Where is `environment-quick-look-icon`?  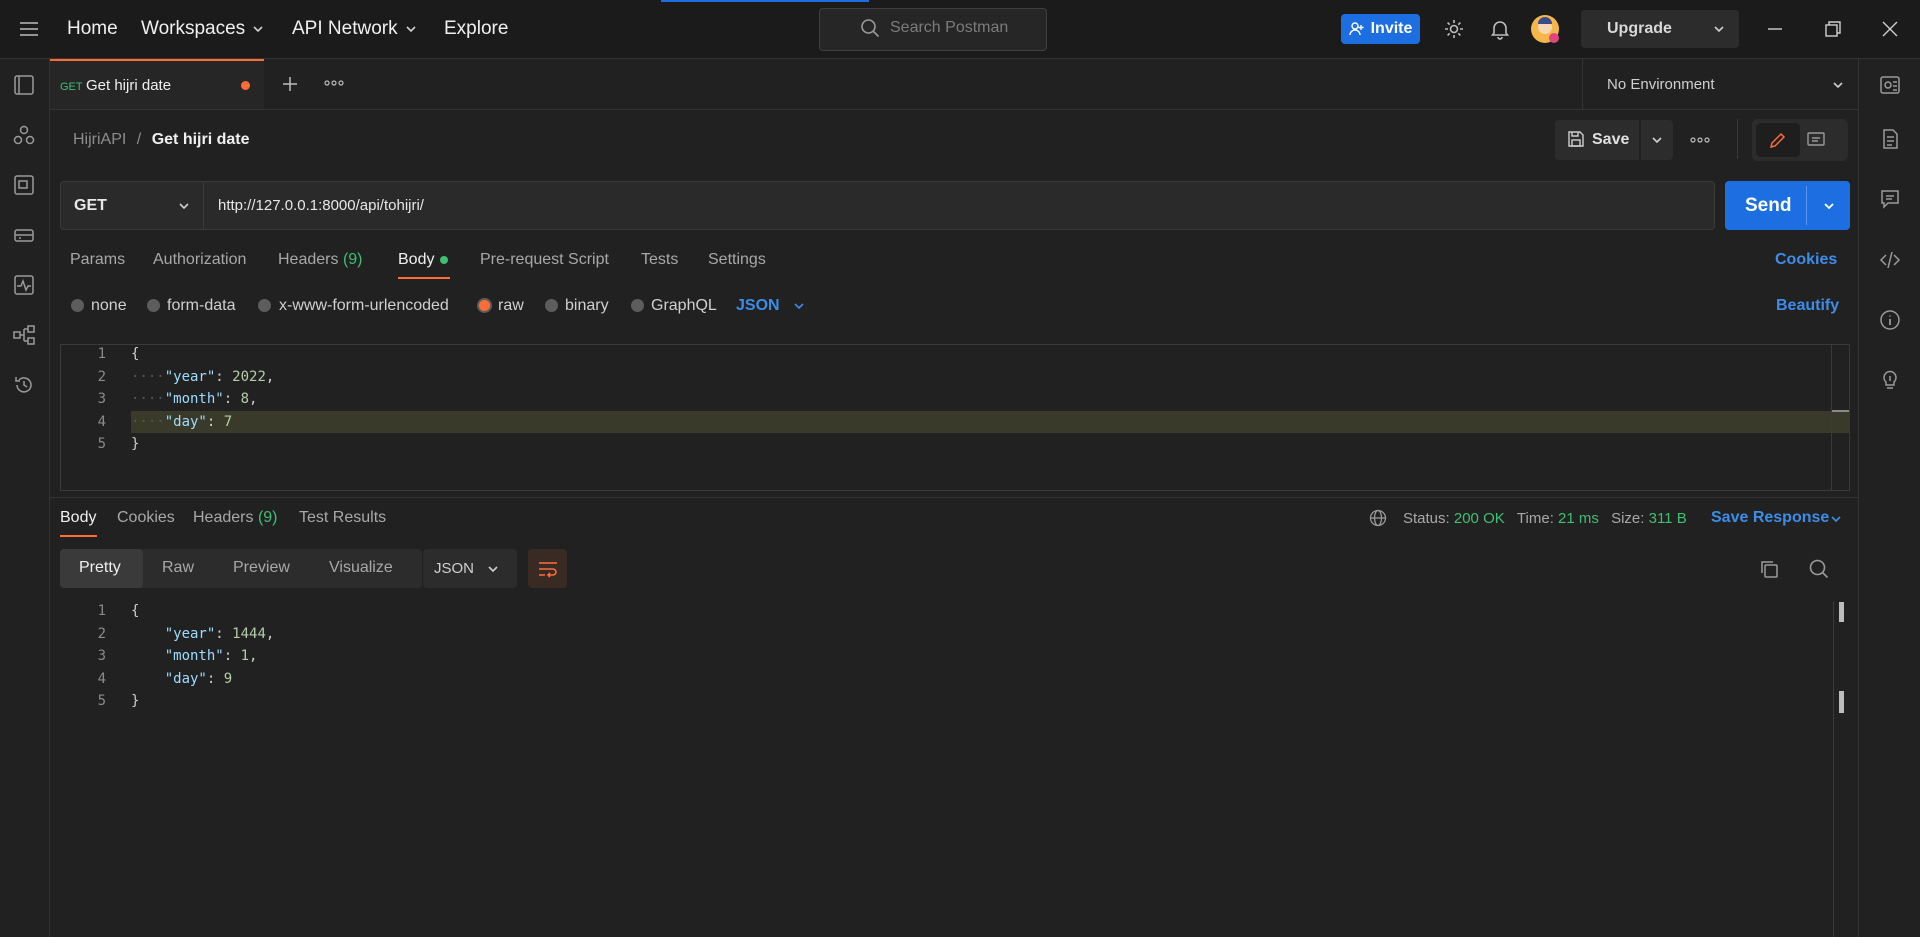 environment-quick-look-icon is located at coordinates (1890, 85).